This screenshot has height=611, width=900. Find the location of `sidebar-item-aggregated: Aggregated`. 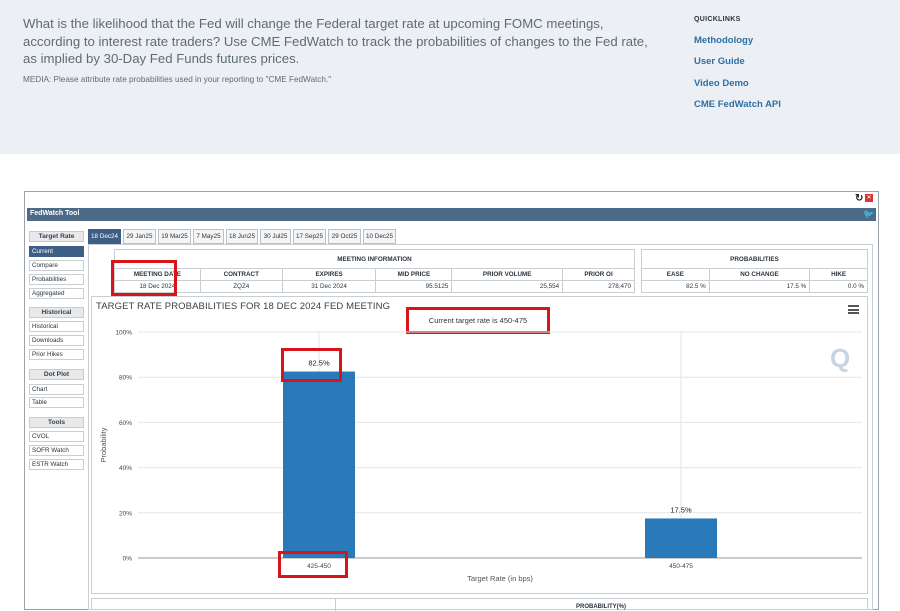

sidebar-item-aggregated: Aggregated is located at coordinates (56, 293).